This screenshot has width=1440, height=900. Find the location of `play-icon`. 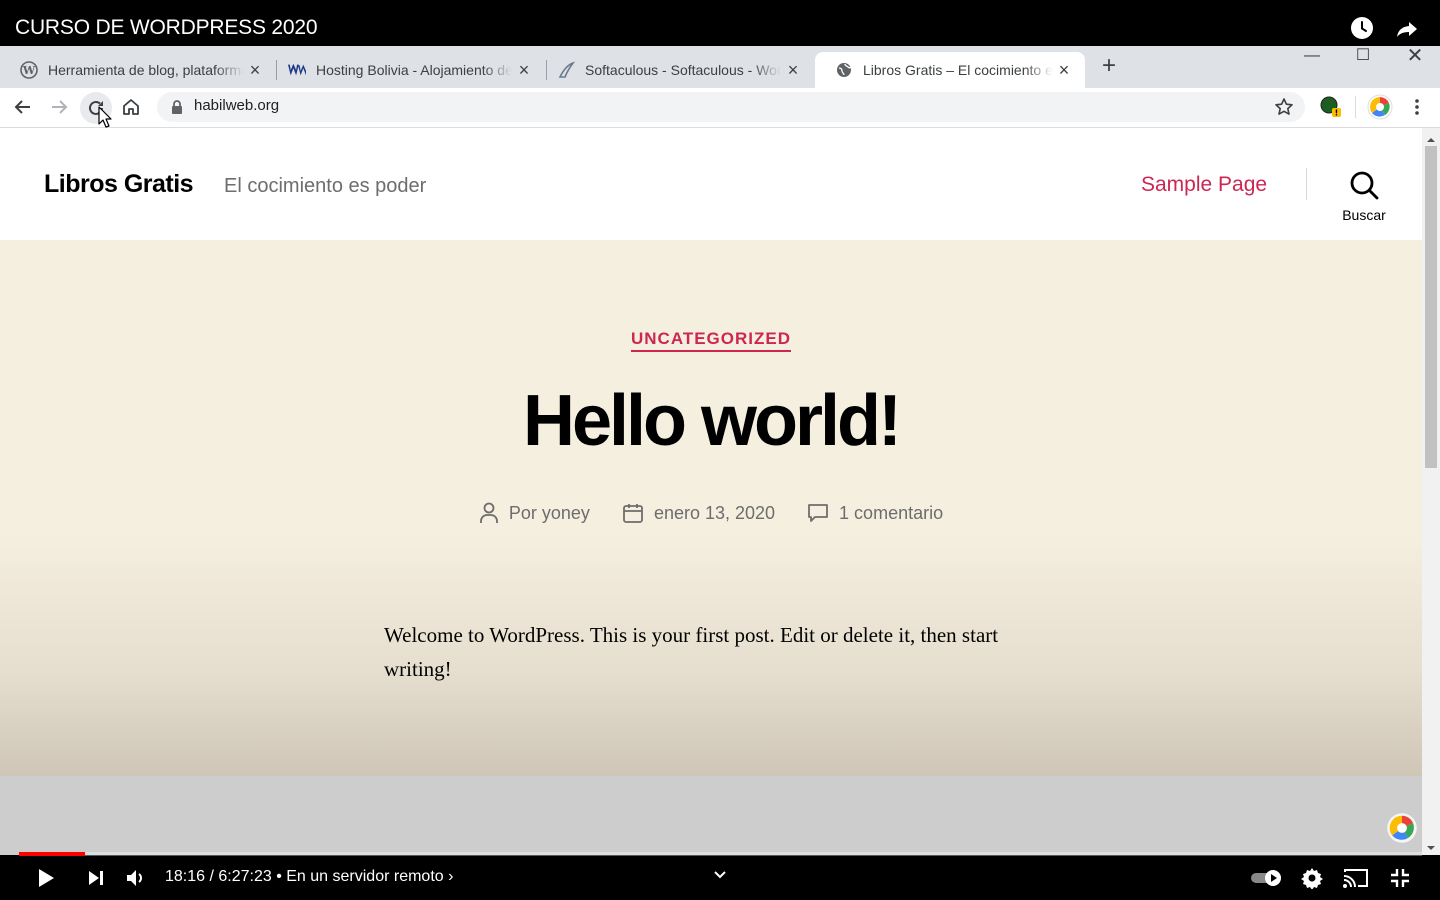

play-icon is located at coordinates (46, 878).